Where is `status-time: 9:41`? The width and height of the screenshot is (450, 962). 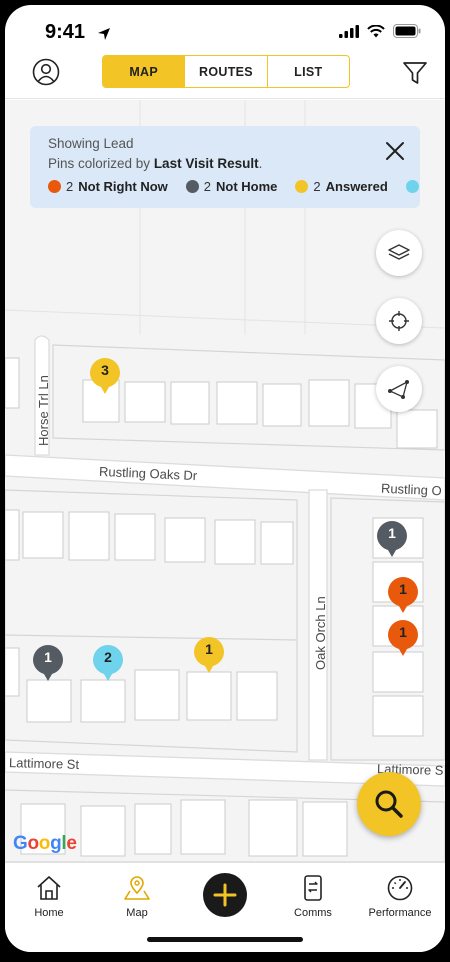
status-time: 9:41 is located at coordinates (65, 32).